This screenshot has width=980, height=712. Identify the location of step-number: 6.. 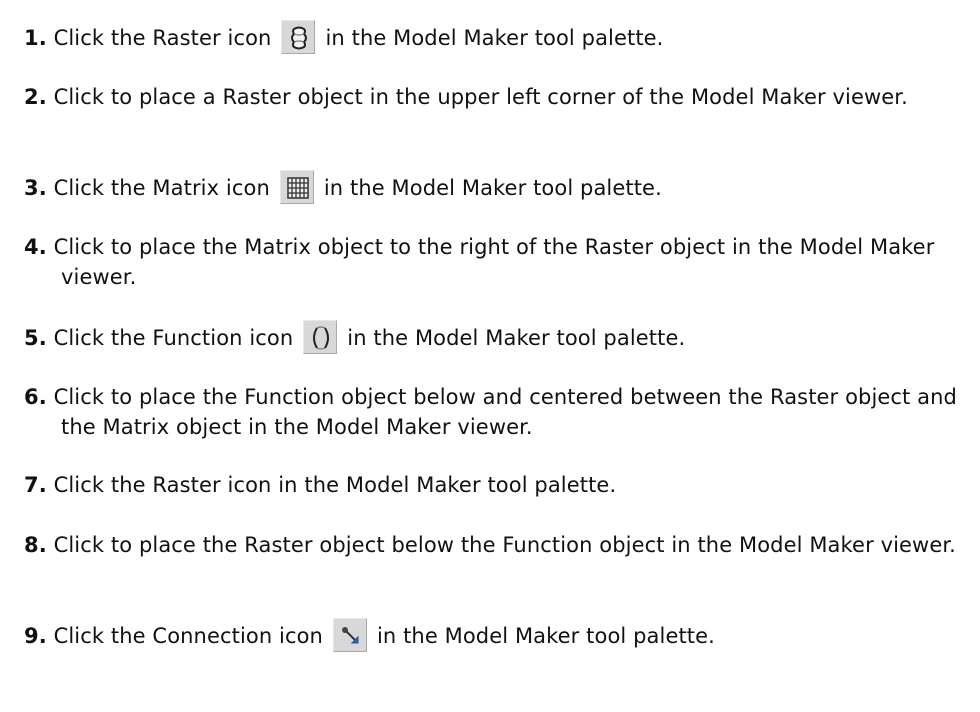
(35, 397).